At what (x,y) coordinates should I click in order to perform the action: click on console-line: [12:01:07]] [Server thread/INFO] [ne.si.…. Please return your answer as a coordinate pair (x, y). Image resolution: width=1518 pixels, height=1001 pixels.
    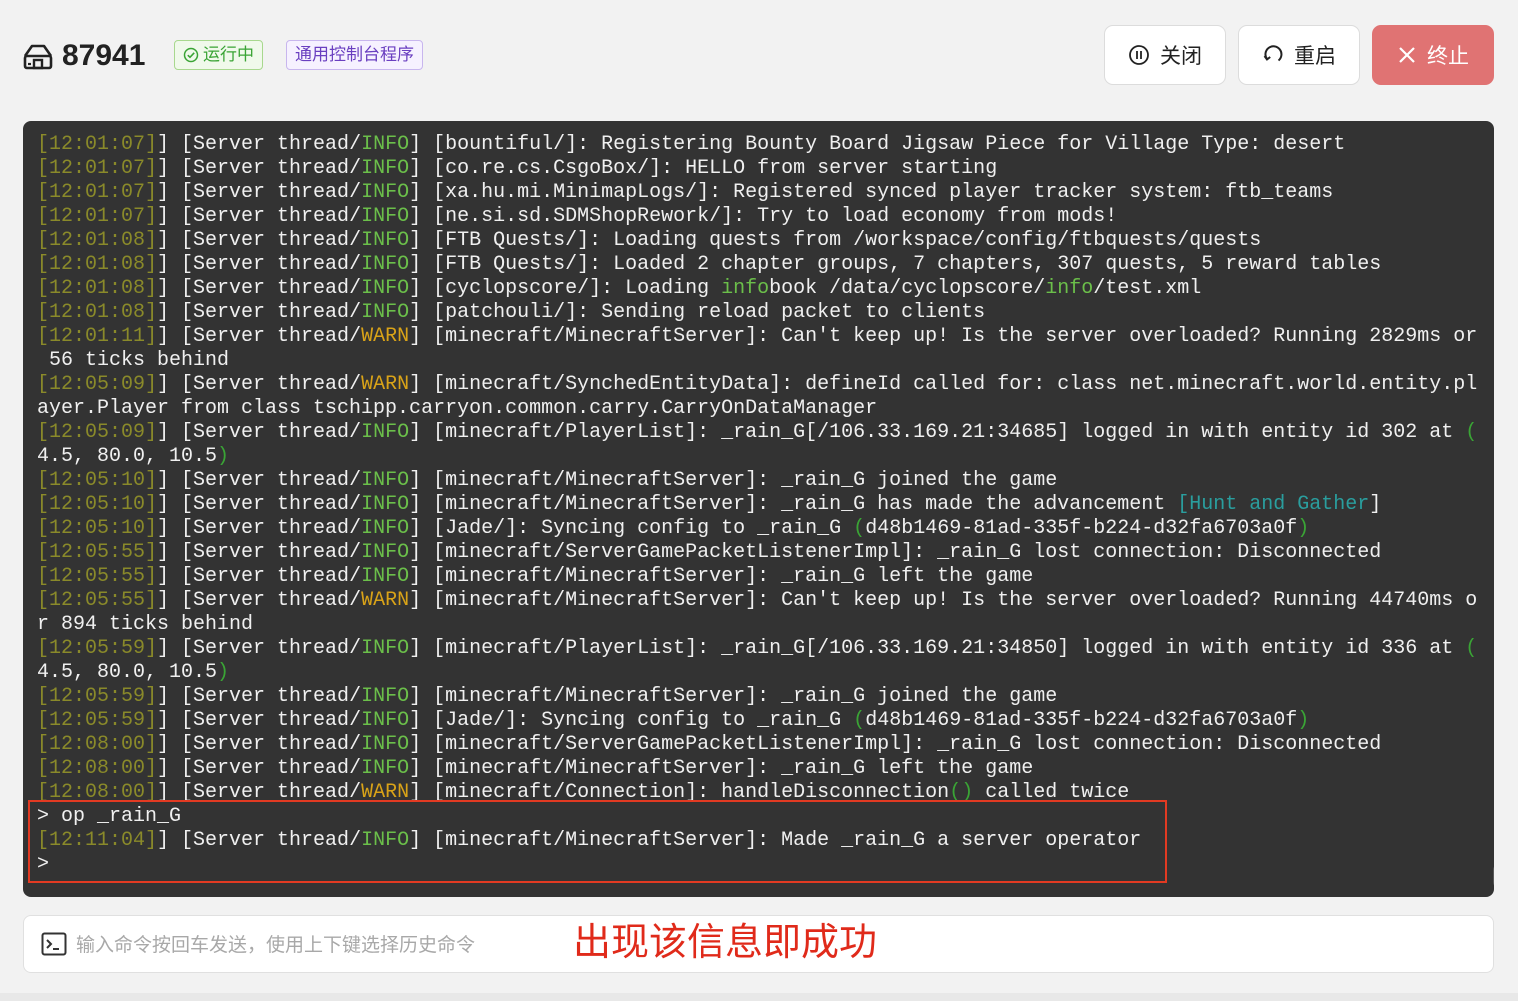
    Looking at the image, I should click on (755, 217).